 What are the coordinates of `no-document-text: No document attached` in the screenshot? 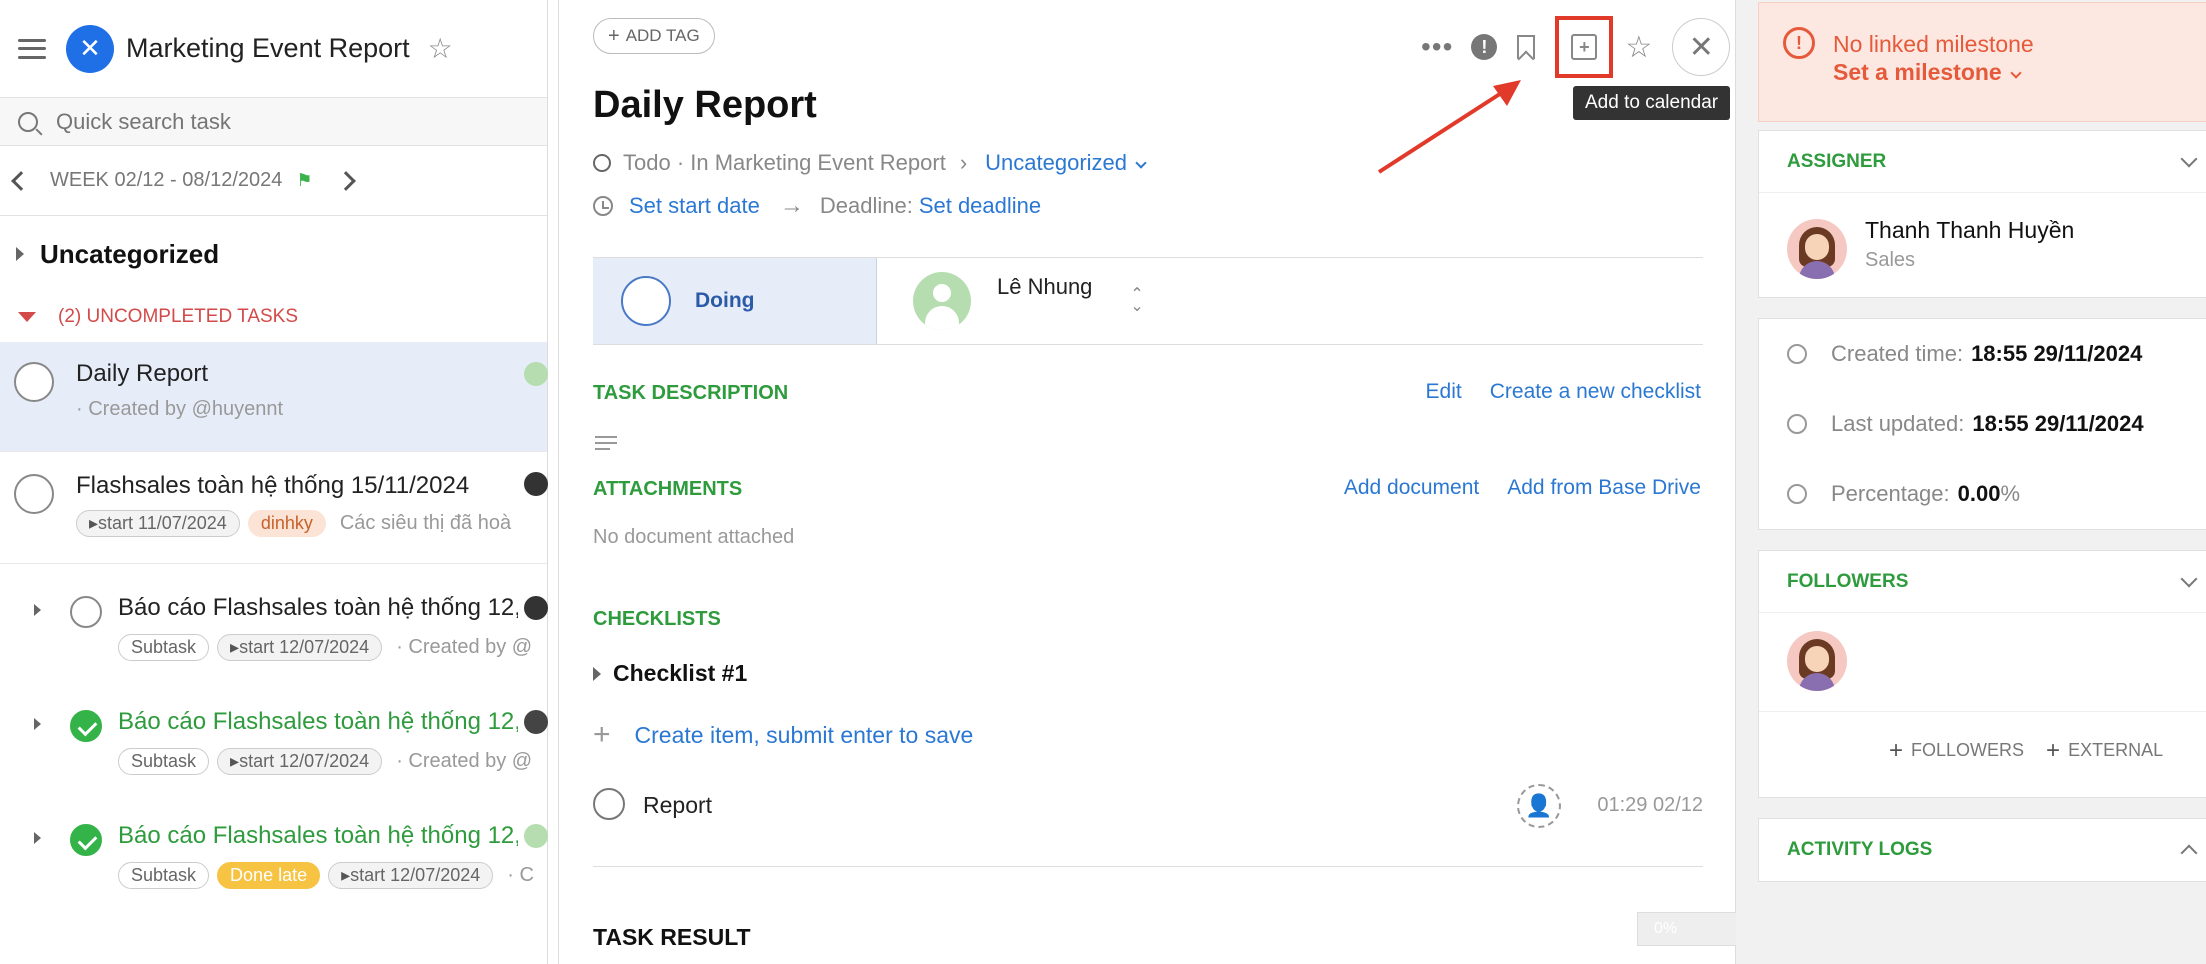 It's located at (694, 537).